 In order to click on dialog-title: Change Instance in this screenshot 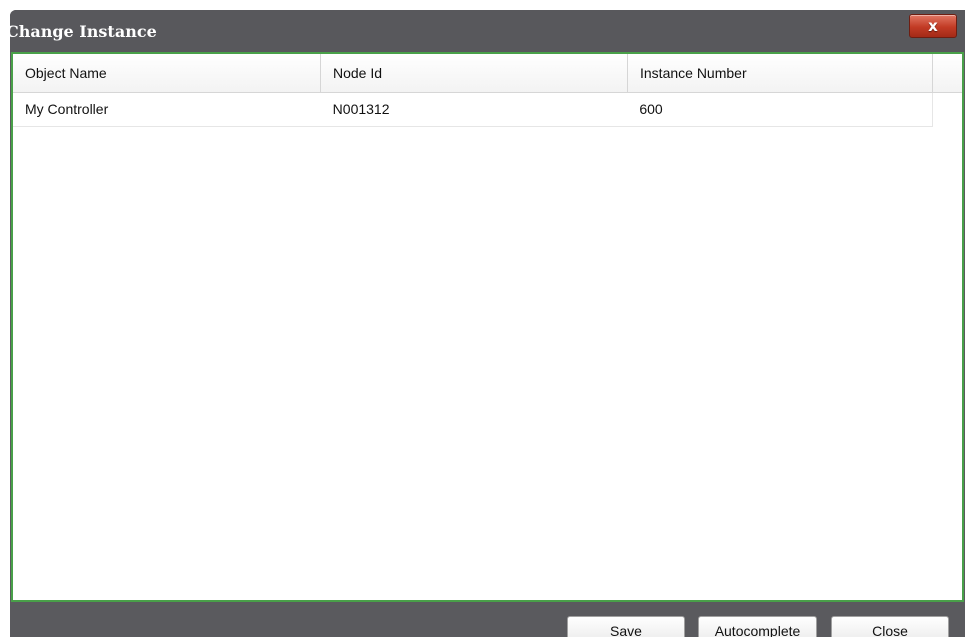, I will do `click(83, 31)`.